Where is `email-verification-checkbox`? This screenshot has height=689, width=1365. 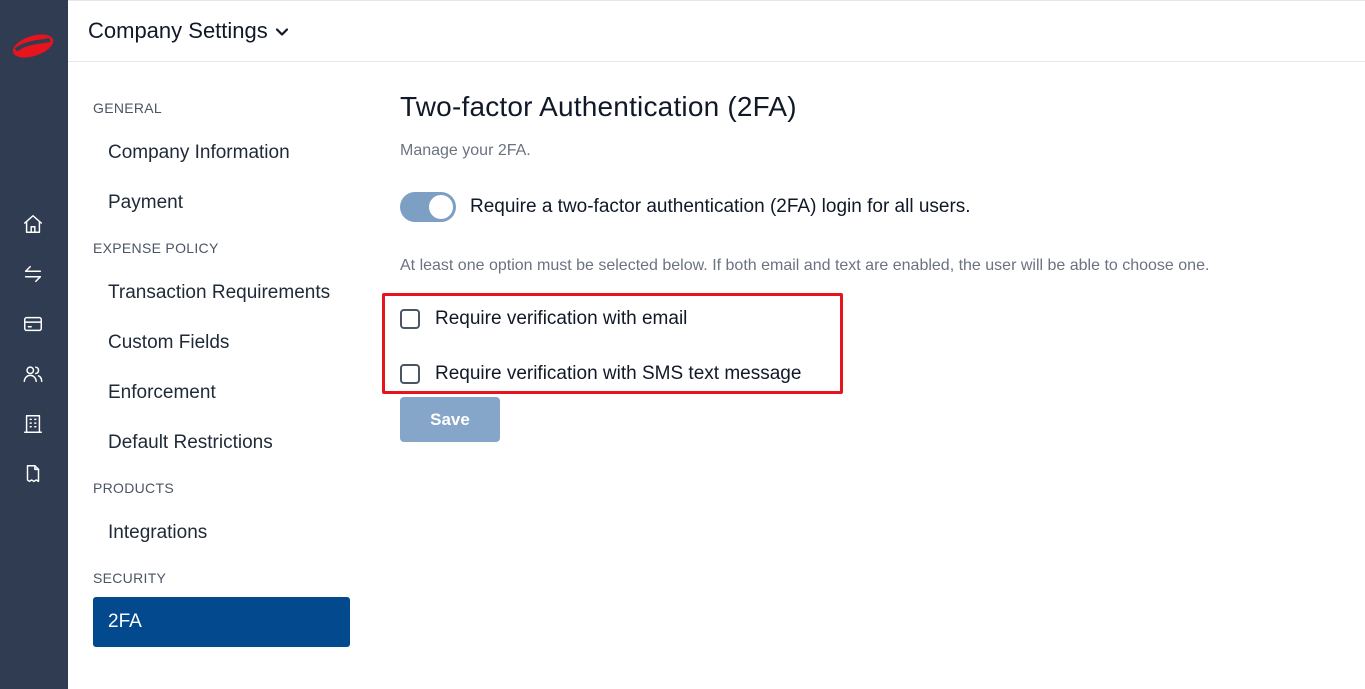
email-verification-checkbox is located at coordinates (410, 319).